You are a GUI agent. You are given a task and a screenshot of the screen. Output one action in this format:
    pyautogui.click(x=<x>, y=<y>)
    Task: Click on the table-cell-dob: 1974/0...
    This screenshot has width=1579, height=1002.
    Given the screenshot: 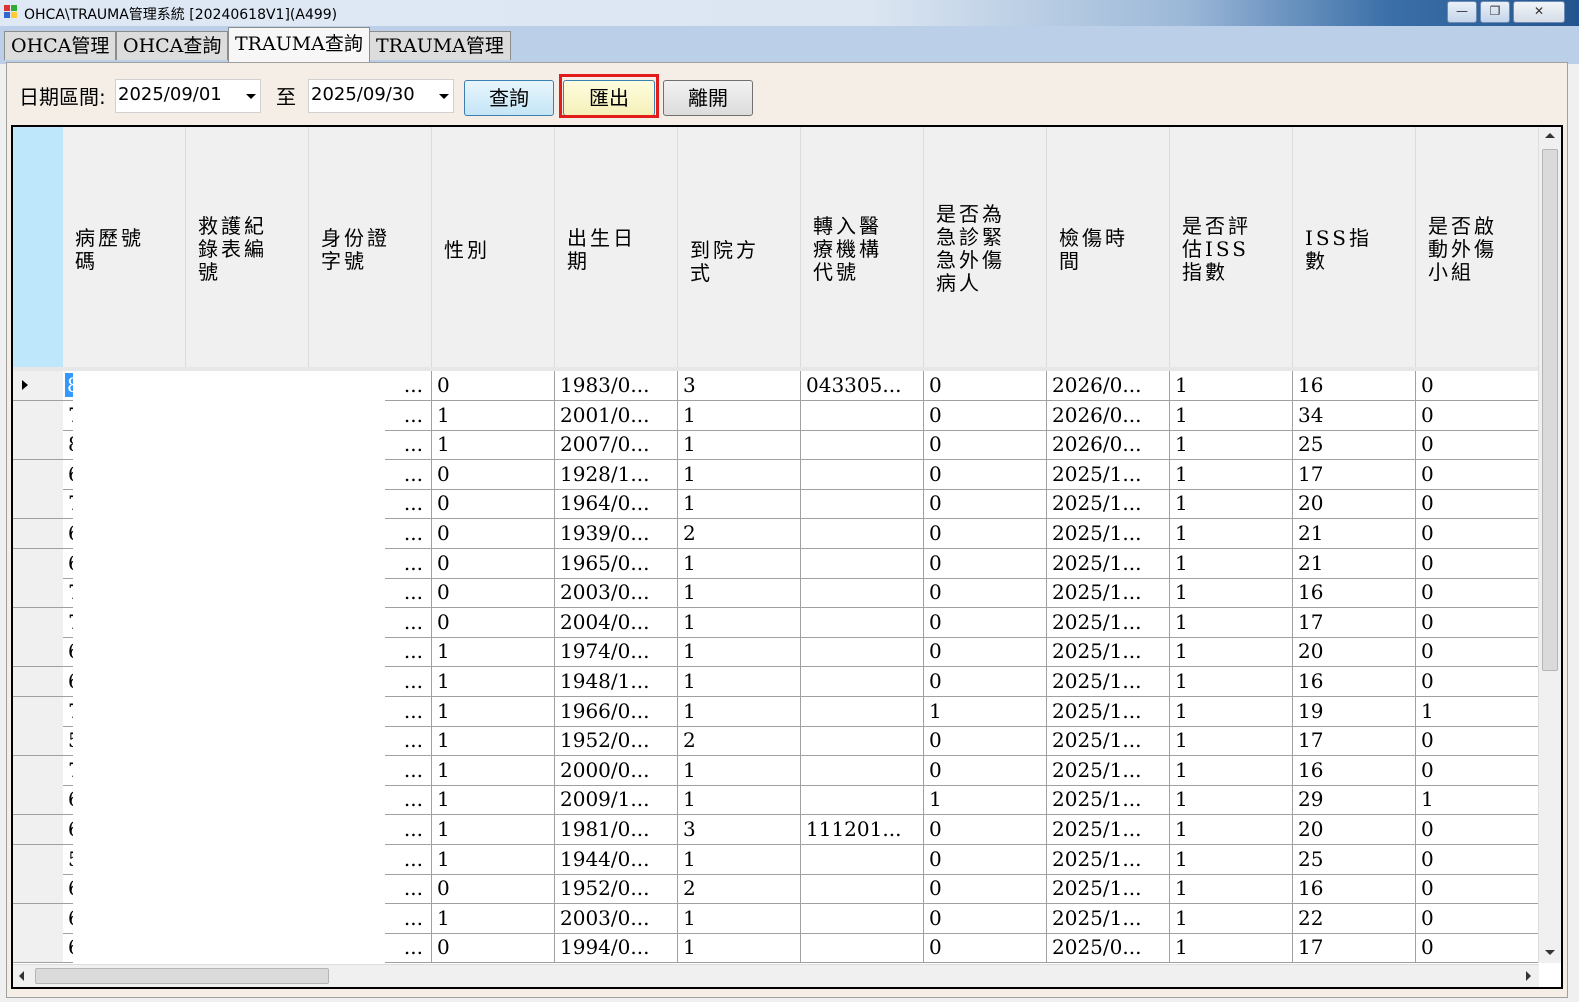 What is the action you would take?
    pyautogui.click(x=616, y=652)
    